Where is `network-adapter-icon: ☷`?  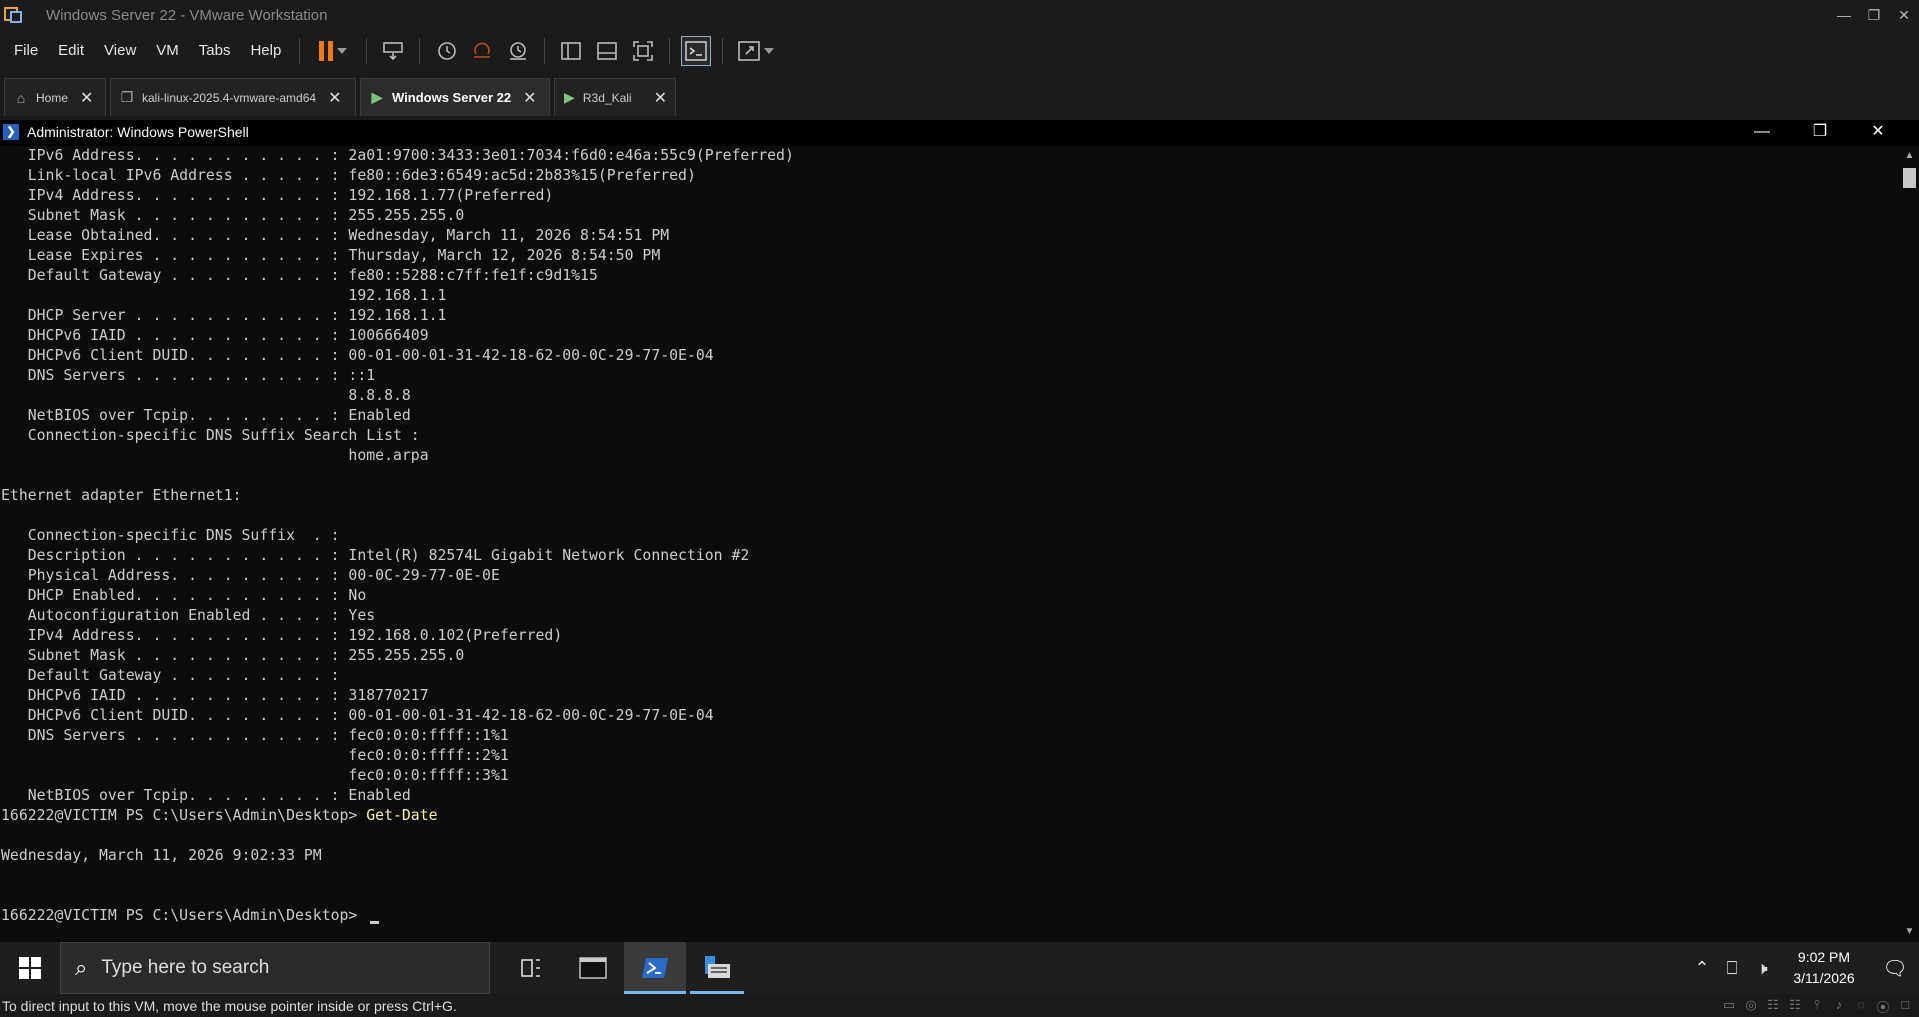 network-adapter-icon: ☷ is located at coordinates (1773, 1006).